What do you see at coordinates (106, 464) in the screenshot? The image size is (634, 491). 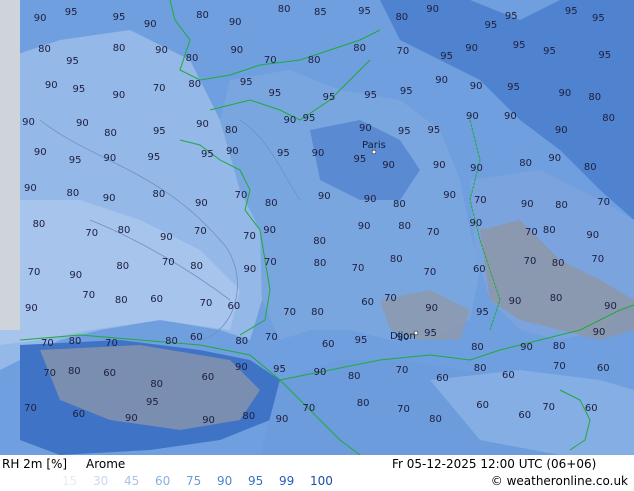 I see `model-label: Arome` at bounding box center [106, 464].